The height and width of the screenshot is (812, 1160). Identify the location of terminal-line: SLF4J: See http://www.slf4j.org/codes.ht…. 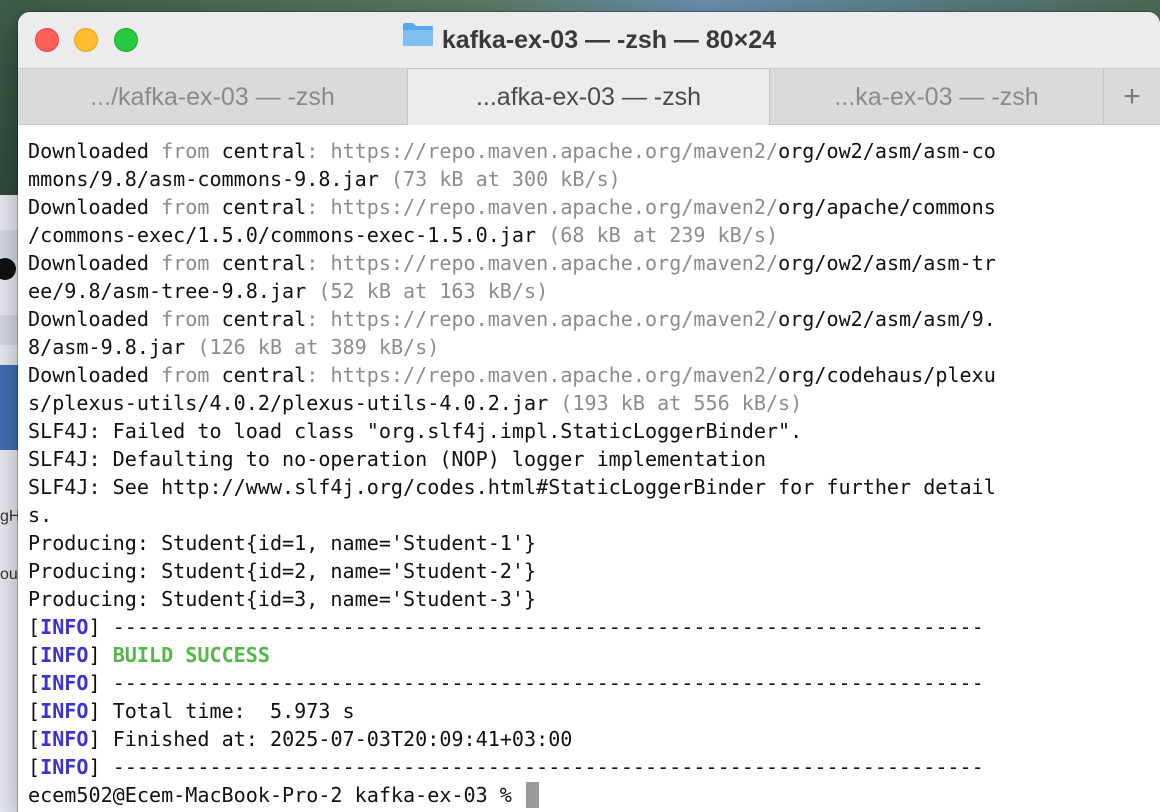
(512, 487).